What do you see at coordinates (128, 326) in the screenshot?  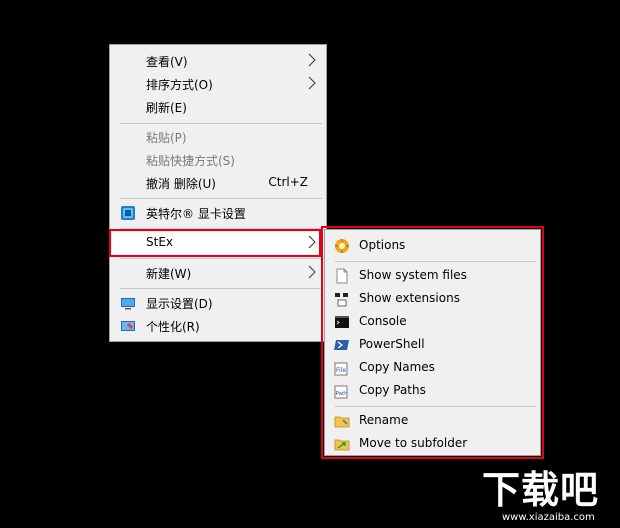 I see `personalize-icon` at bounding box center [128, 326].